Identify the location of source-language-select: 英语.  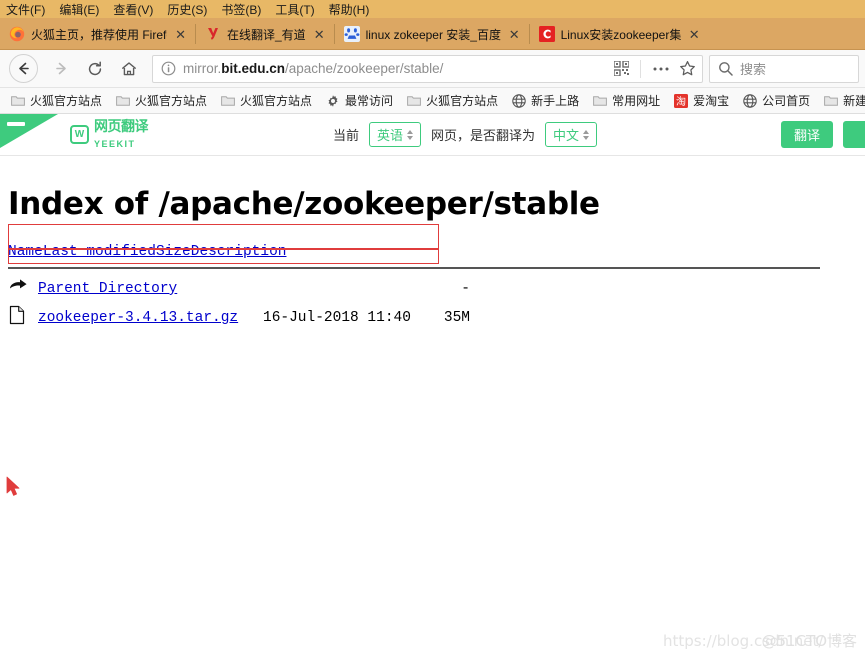
(395, 134).